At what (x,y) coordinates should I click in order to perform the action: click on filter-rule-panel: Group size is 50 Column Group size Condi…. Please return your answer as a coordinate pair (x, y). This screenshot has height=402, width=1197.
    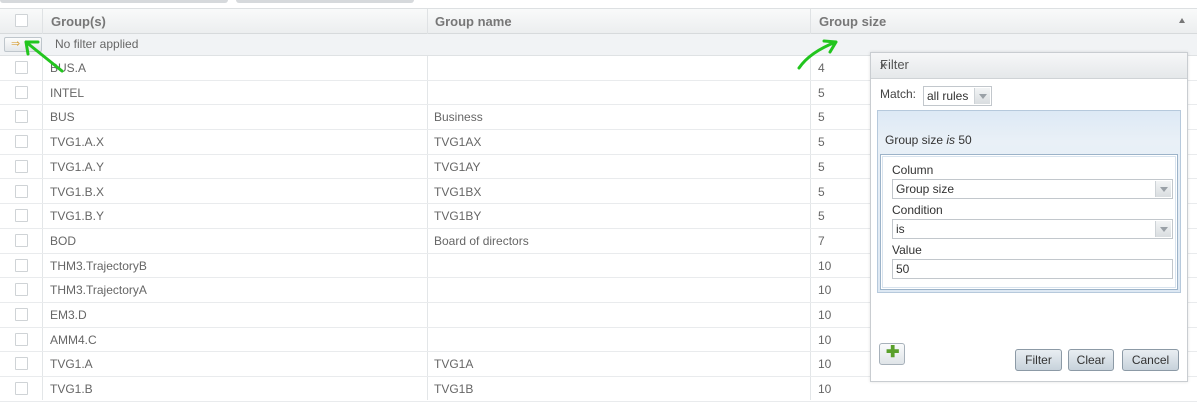
    Looking at the image, I should click on (1029, 201).